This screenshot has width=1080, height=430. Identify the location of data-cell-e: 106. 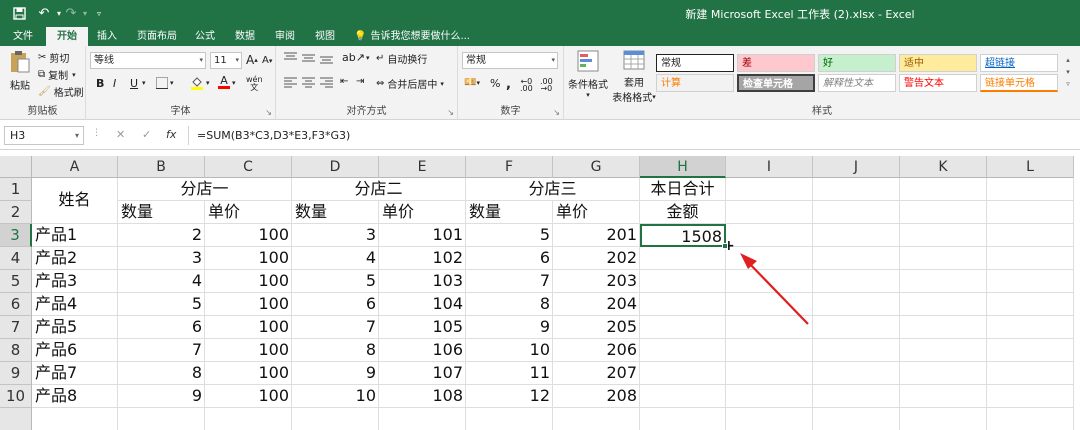
(422, 350).